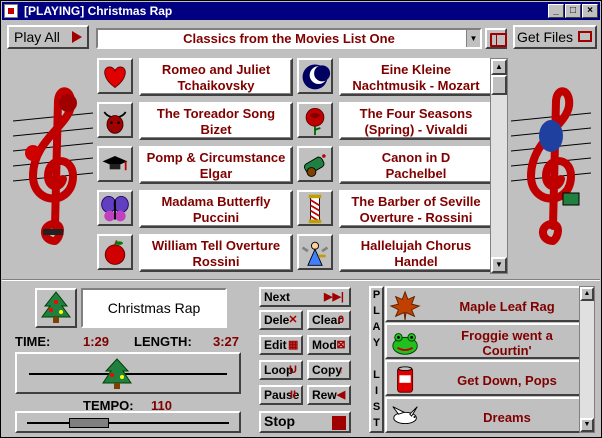 The image size is (602, 438). What do you see at coordinates (555, 37) in the screenshot?
I see `get-files-button: Get Files` at bounding box center [555, 37].